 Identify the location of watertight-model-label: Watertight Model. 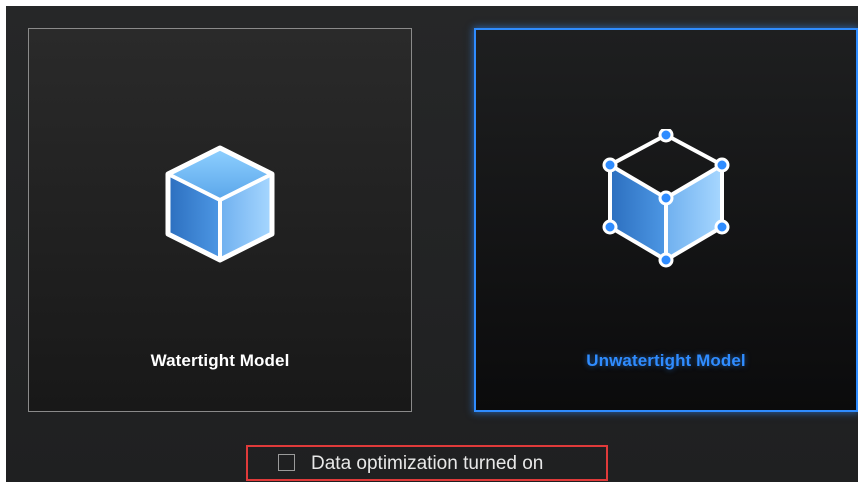
(220, 360).